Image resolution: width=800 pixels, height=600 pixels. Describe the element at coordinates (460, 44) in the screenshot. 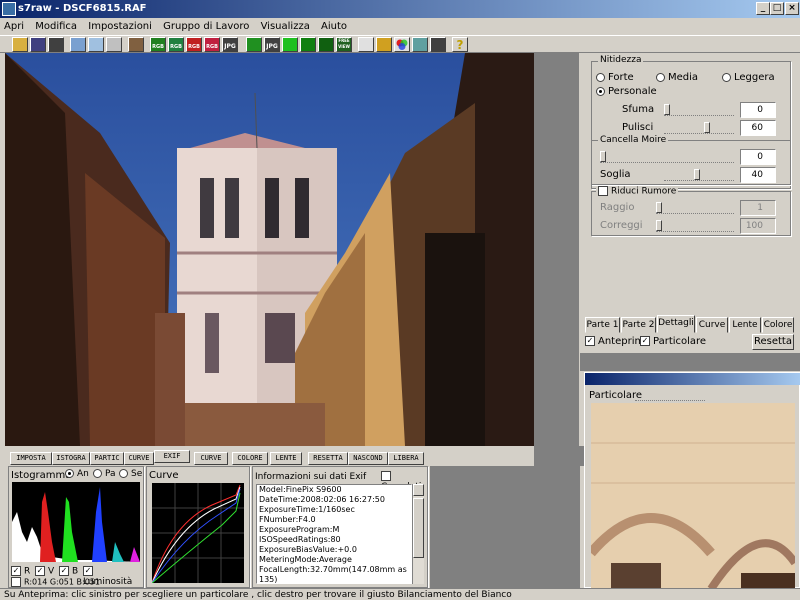

I see `help-icon: ?` at that location.